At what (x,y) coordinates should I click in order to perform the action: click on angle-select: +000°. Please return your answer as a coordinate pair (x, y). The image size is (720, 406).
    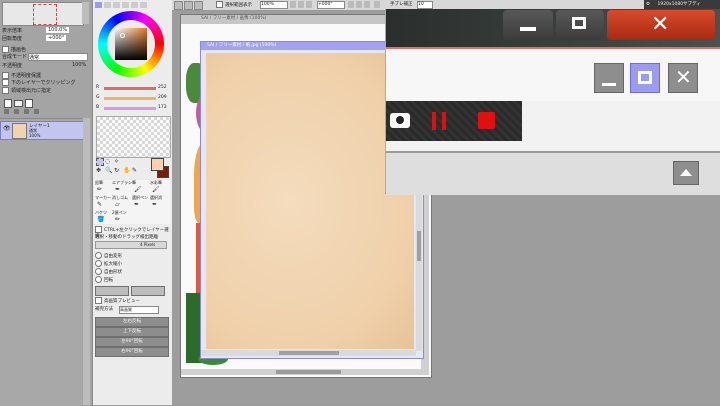
    Looking at the image, I should click on (331, 5).